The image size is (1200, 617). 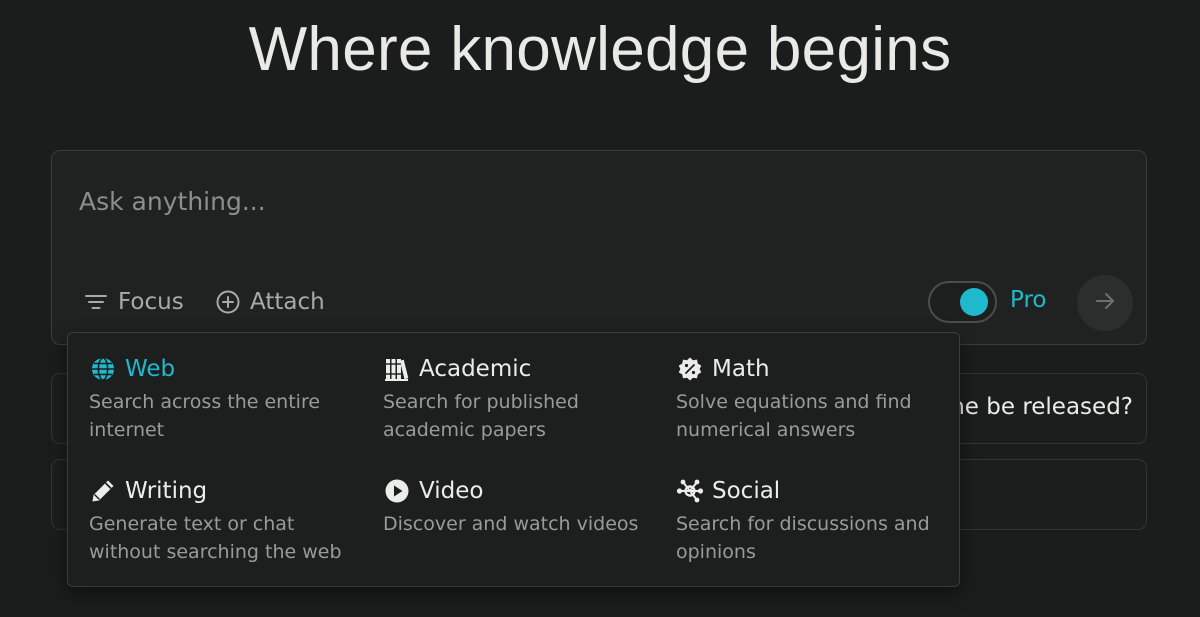 I want to click on submit-button, so click(x=1105, y=303).